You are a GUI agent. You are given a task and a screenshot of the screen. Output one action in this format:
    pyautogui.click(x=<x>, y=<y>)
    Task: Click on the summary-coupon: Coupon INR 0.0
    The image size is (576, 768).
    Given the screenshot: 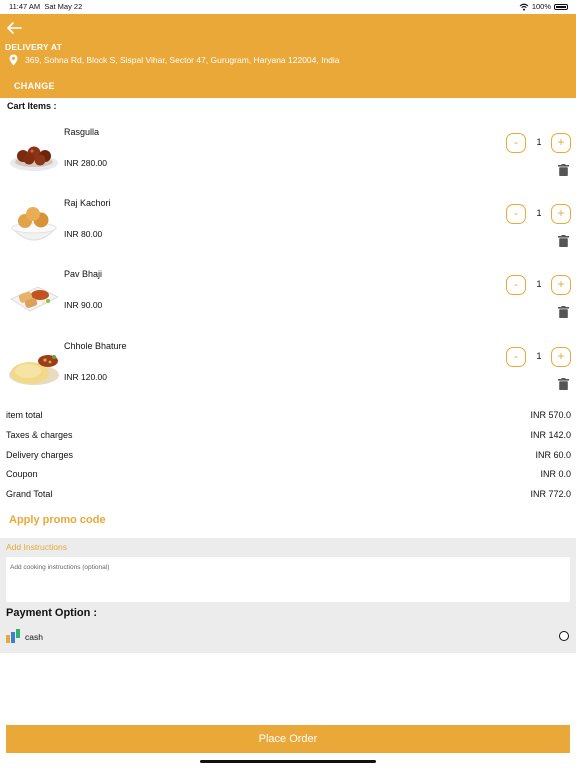 What is the action you would take?
    pyautogui.click(x=288, y=474)
    